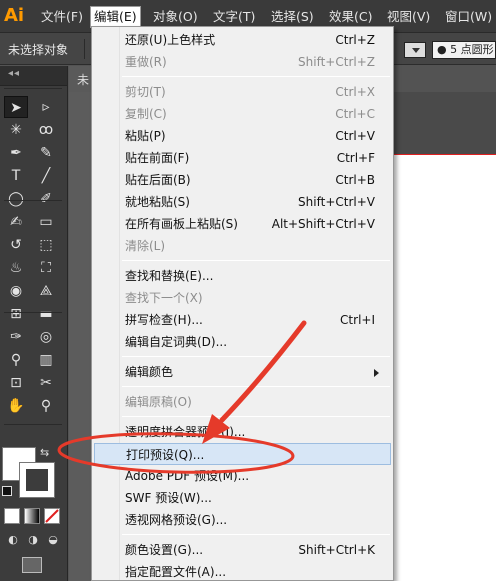 This screenshot has height=581, width=496. I want to click on draw-behind-icon: ◑, so click(33, 540).